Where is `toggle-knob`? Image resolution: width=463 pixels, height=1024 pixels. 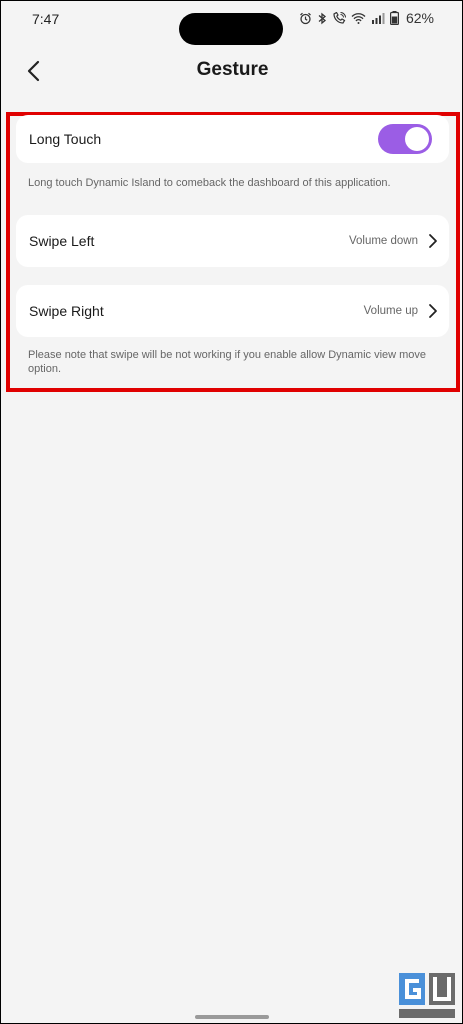 toggle-knob is located at coordinates (417, 139).